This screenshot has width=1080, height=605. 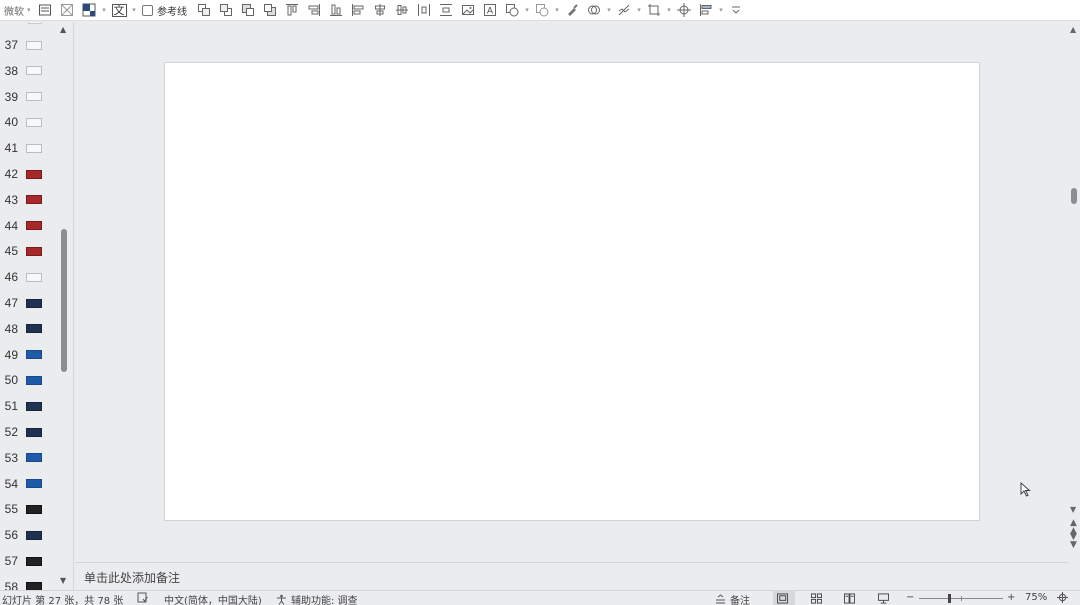 What do you see at coordinates (1073, 541) in the screenshot?
I see `next-slide-button: ▼ ▼` at bounding box center [1073, 541].